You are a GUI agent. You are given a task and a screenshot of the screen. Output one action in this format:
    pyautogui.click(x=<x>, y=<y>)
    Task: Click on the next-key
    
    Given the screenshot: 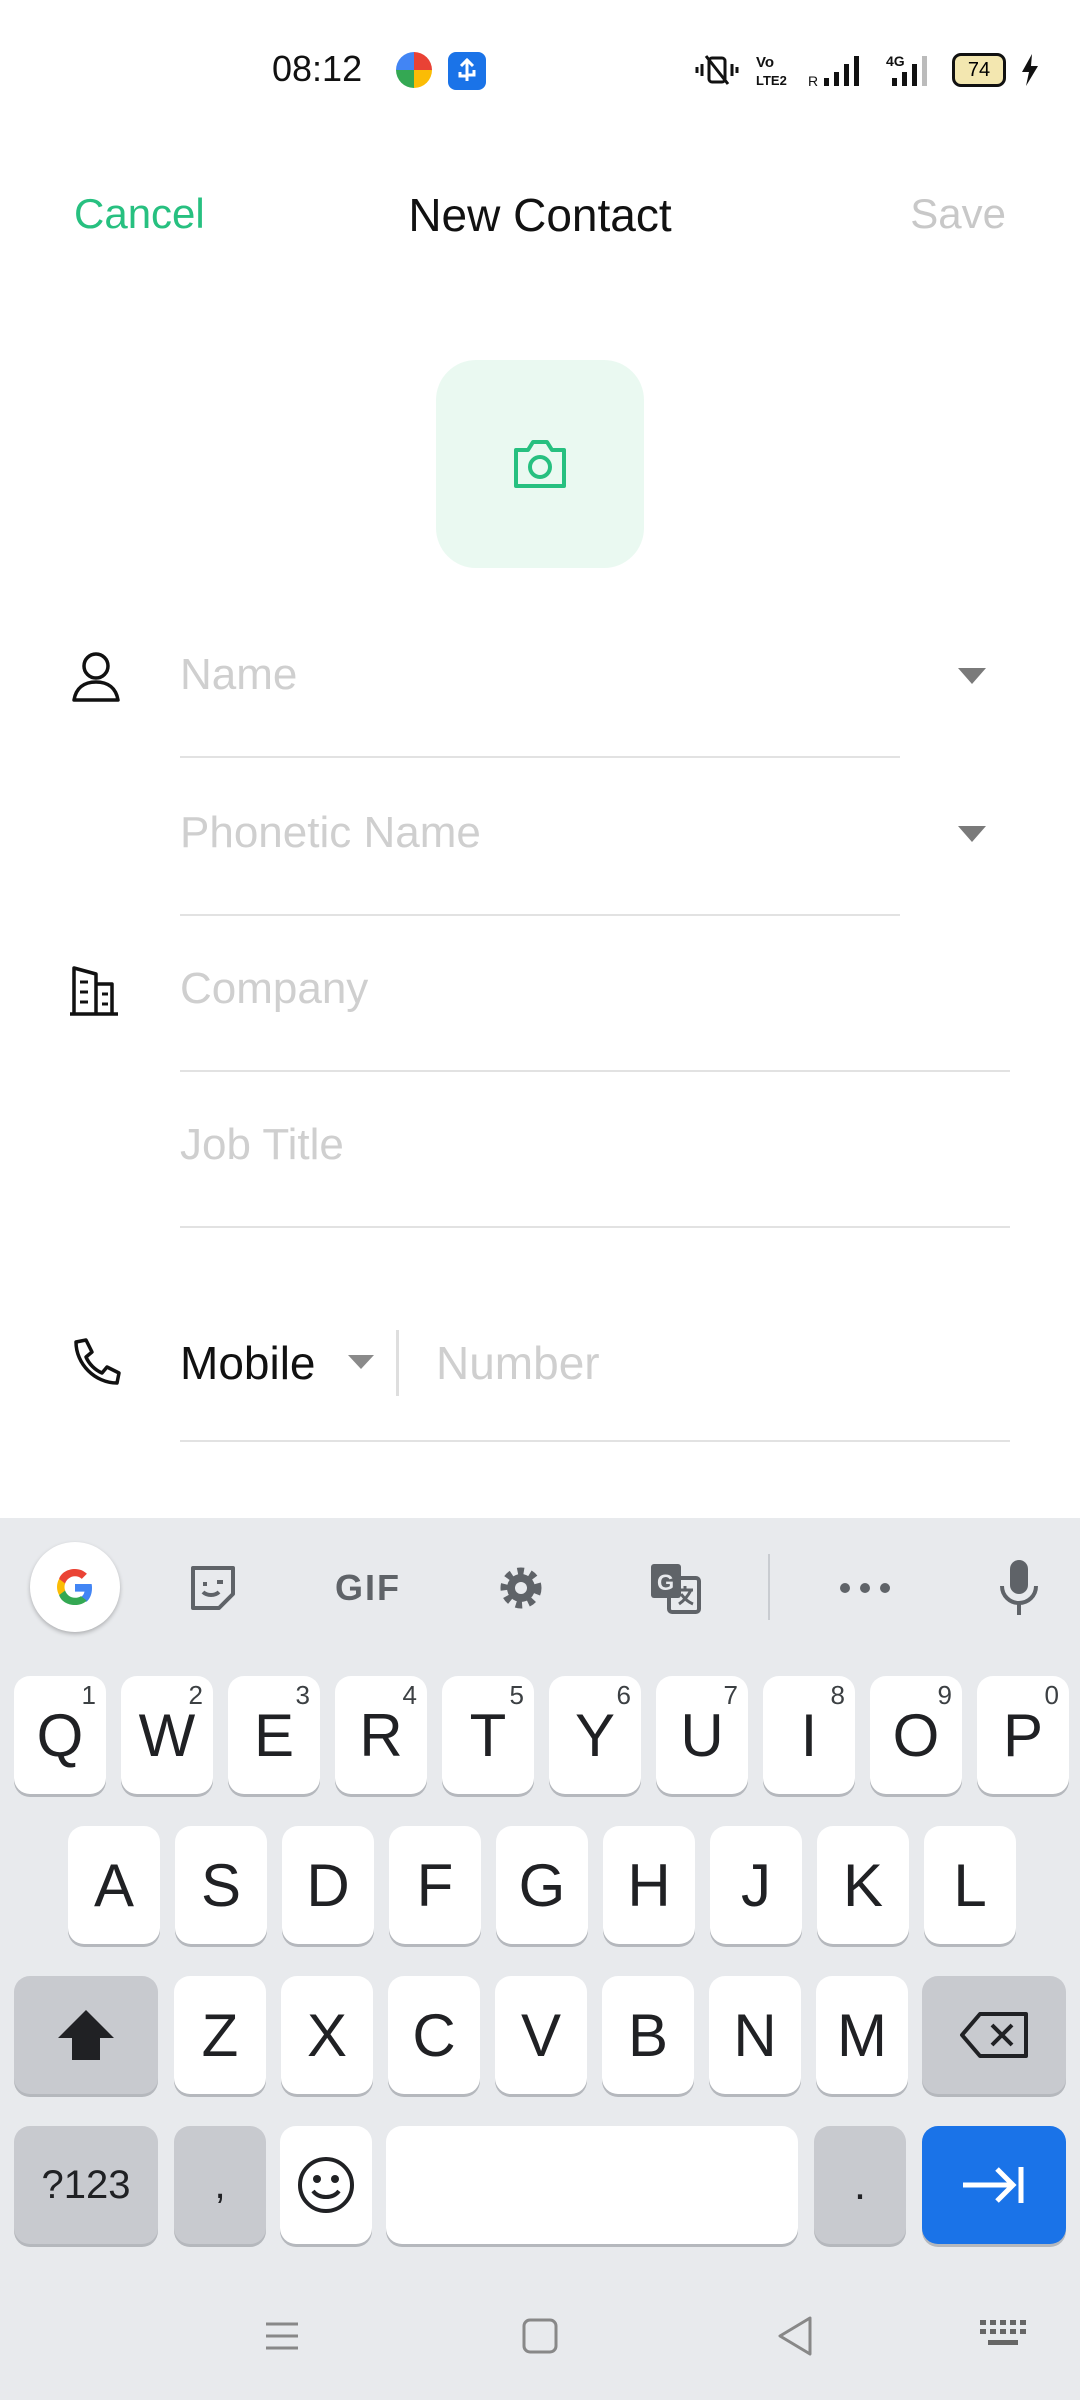 What is the action you would take?
    pyautogui.click(x=994, y=2185)
    